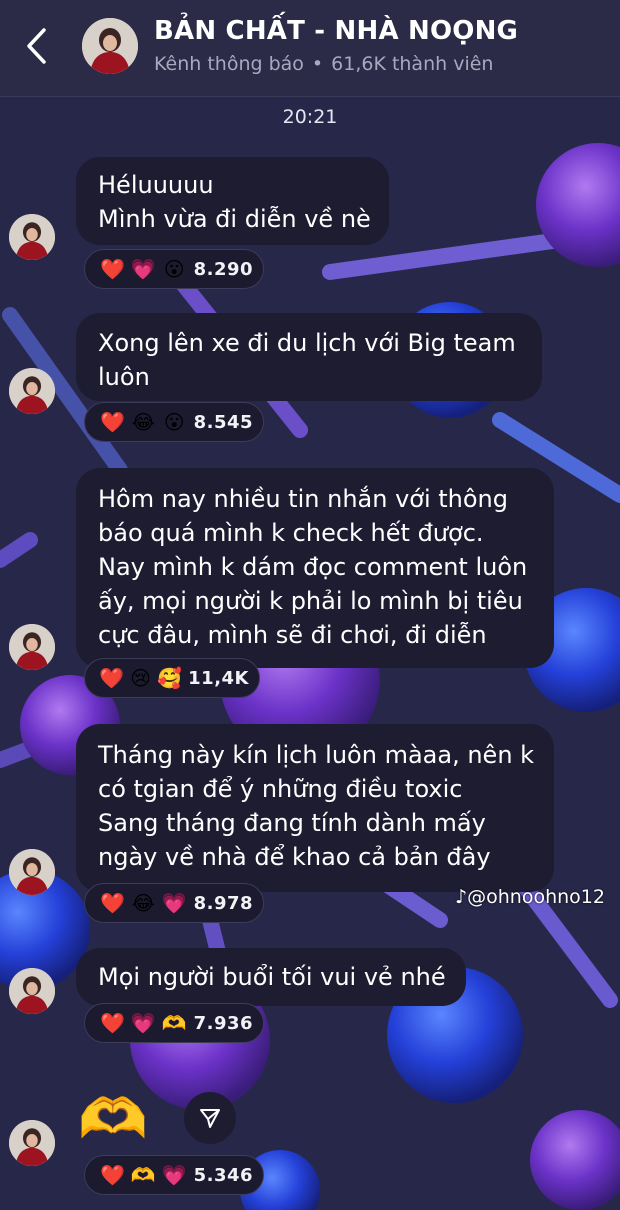 The height and width of the screenshot is (1210, 620). What do you see at coordinates (310, 117) in the screenshot?
I see `message-timestamp: 20:21` at bounding box center [310, 117].